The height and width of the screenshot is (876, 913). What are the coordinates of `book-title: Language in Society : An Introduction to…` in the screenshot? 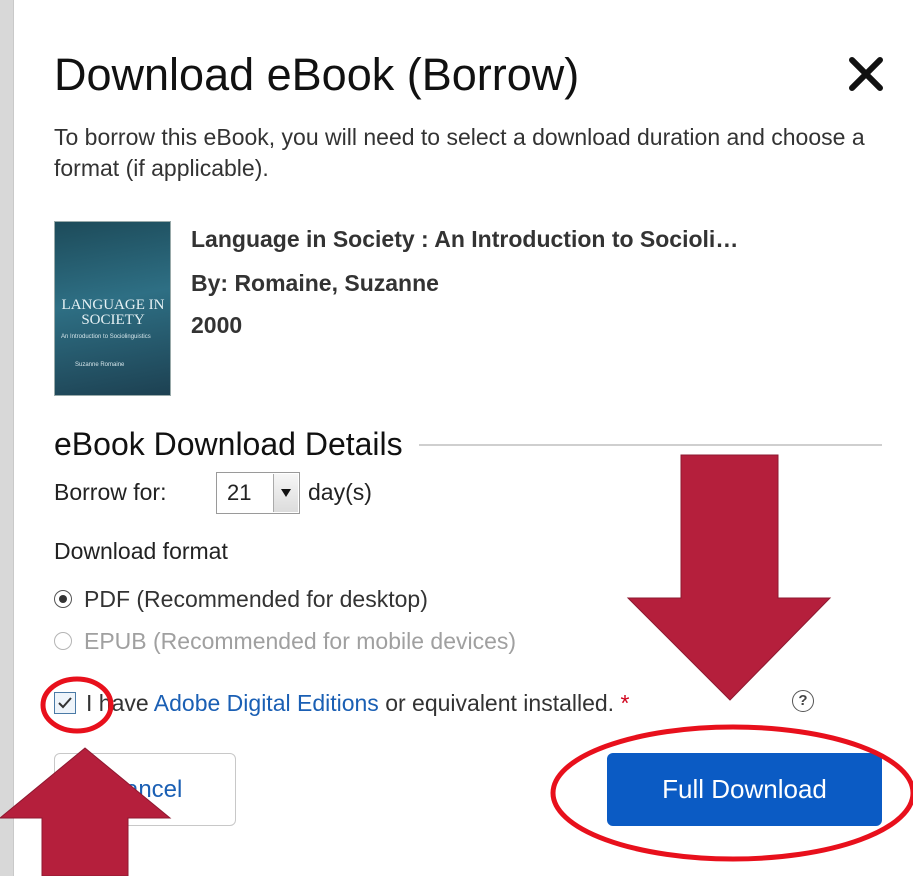 It's located at (465, 239).